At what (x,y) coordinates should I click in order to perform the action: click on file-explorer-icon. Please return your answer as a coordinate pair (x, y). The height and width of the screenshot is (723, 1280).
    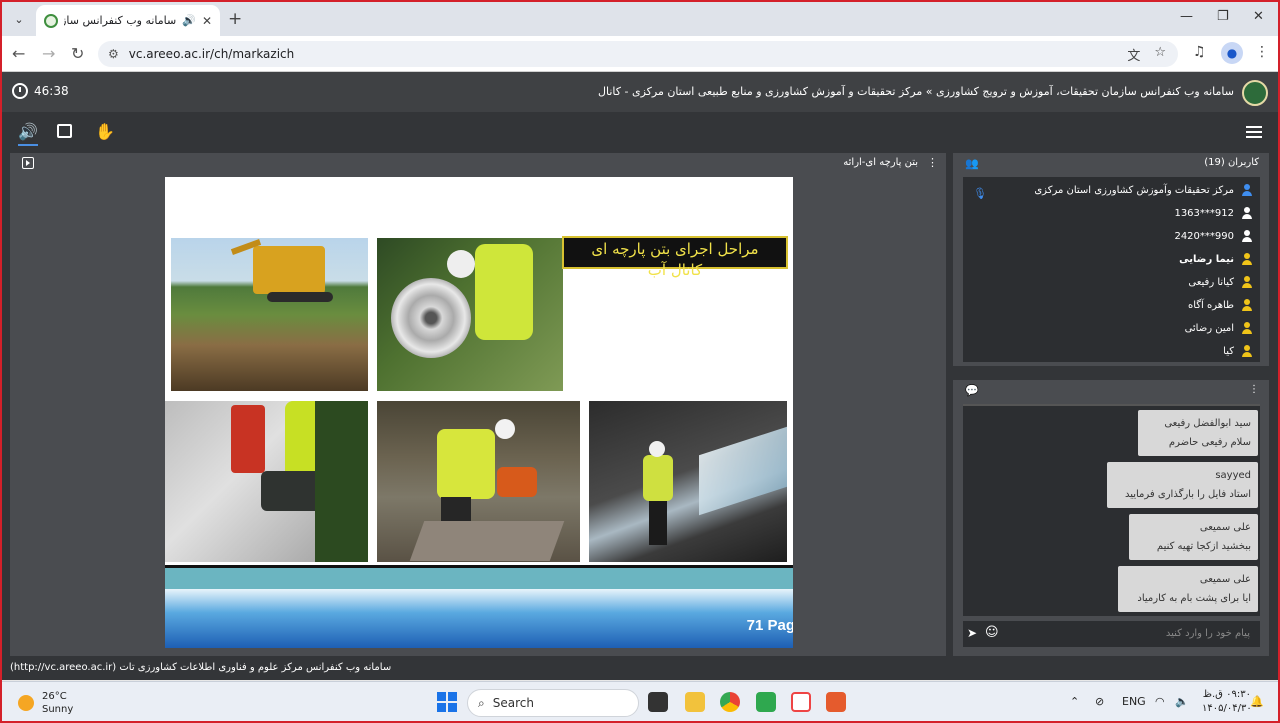
    Looking at the image, I should click on (695, 702).